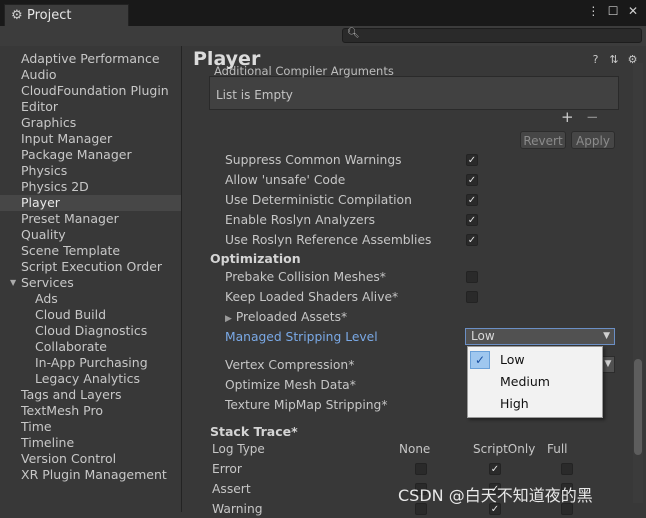 The height and width of the screenshot is (518, 646). I want to click on log-type-label: Assert, so click(231, 489).